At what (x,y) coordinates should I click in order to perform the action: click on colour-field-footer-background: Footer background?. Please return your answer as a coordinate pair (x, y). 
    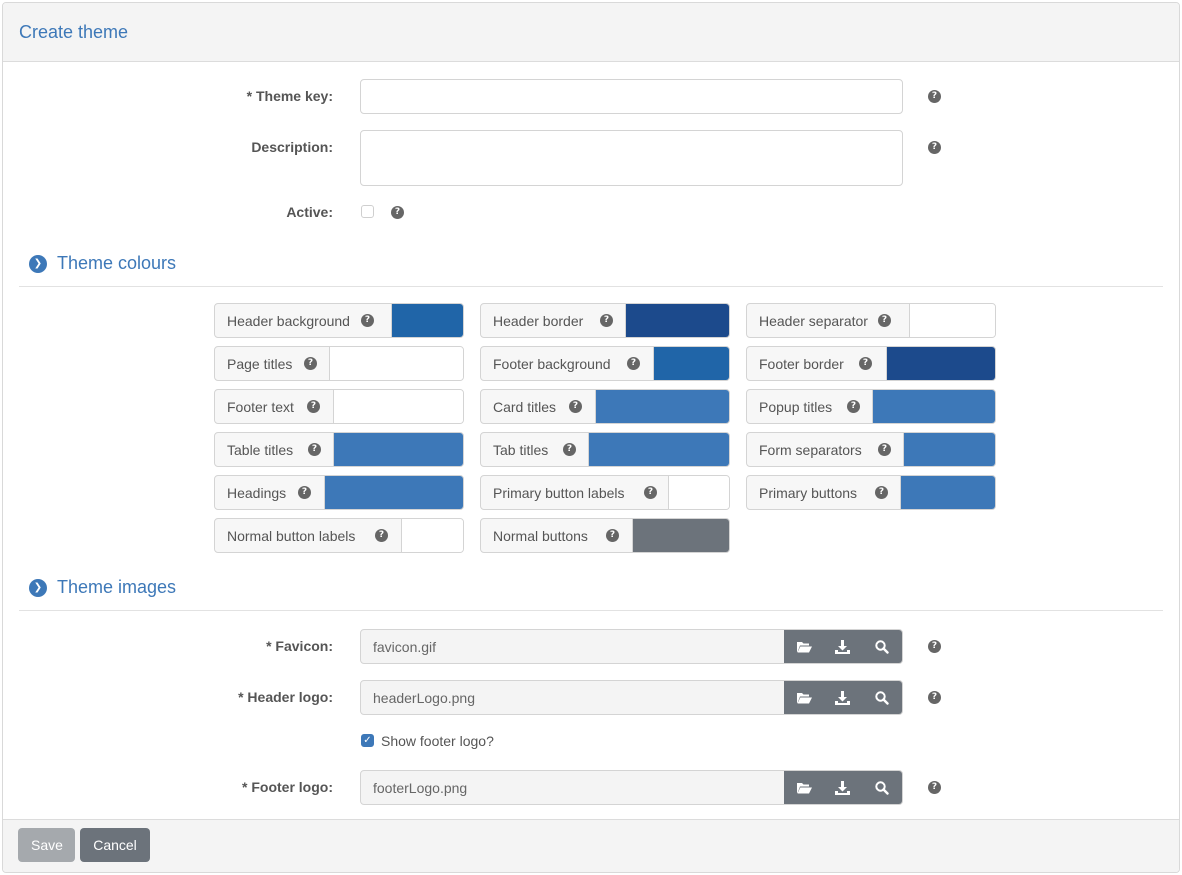
    Looking at the image, I should click on (605, 363).